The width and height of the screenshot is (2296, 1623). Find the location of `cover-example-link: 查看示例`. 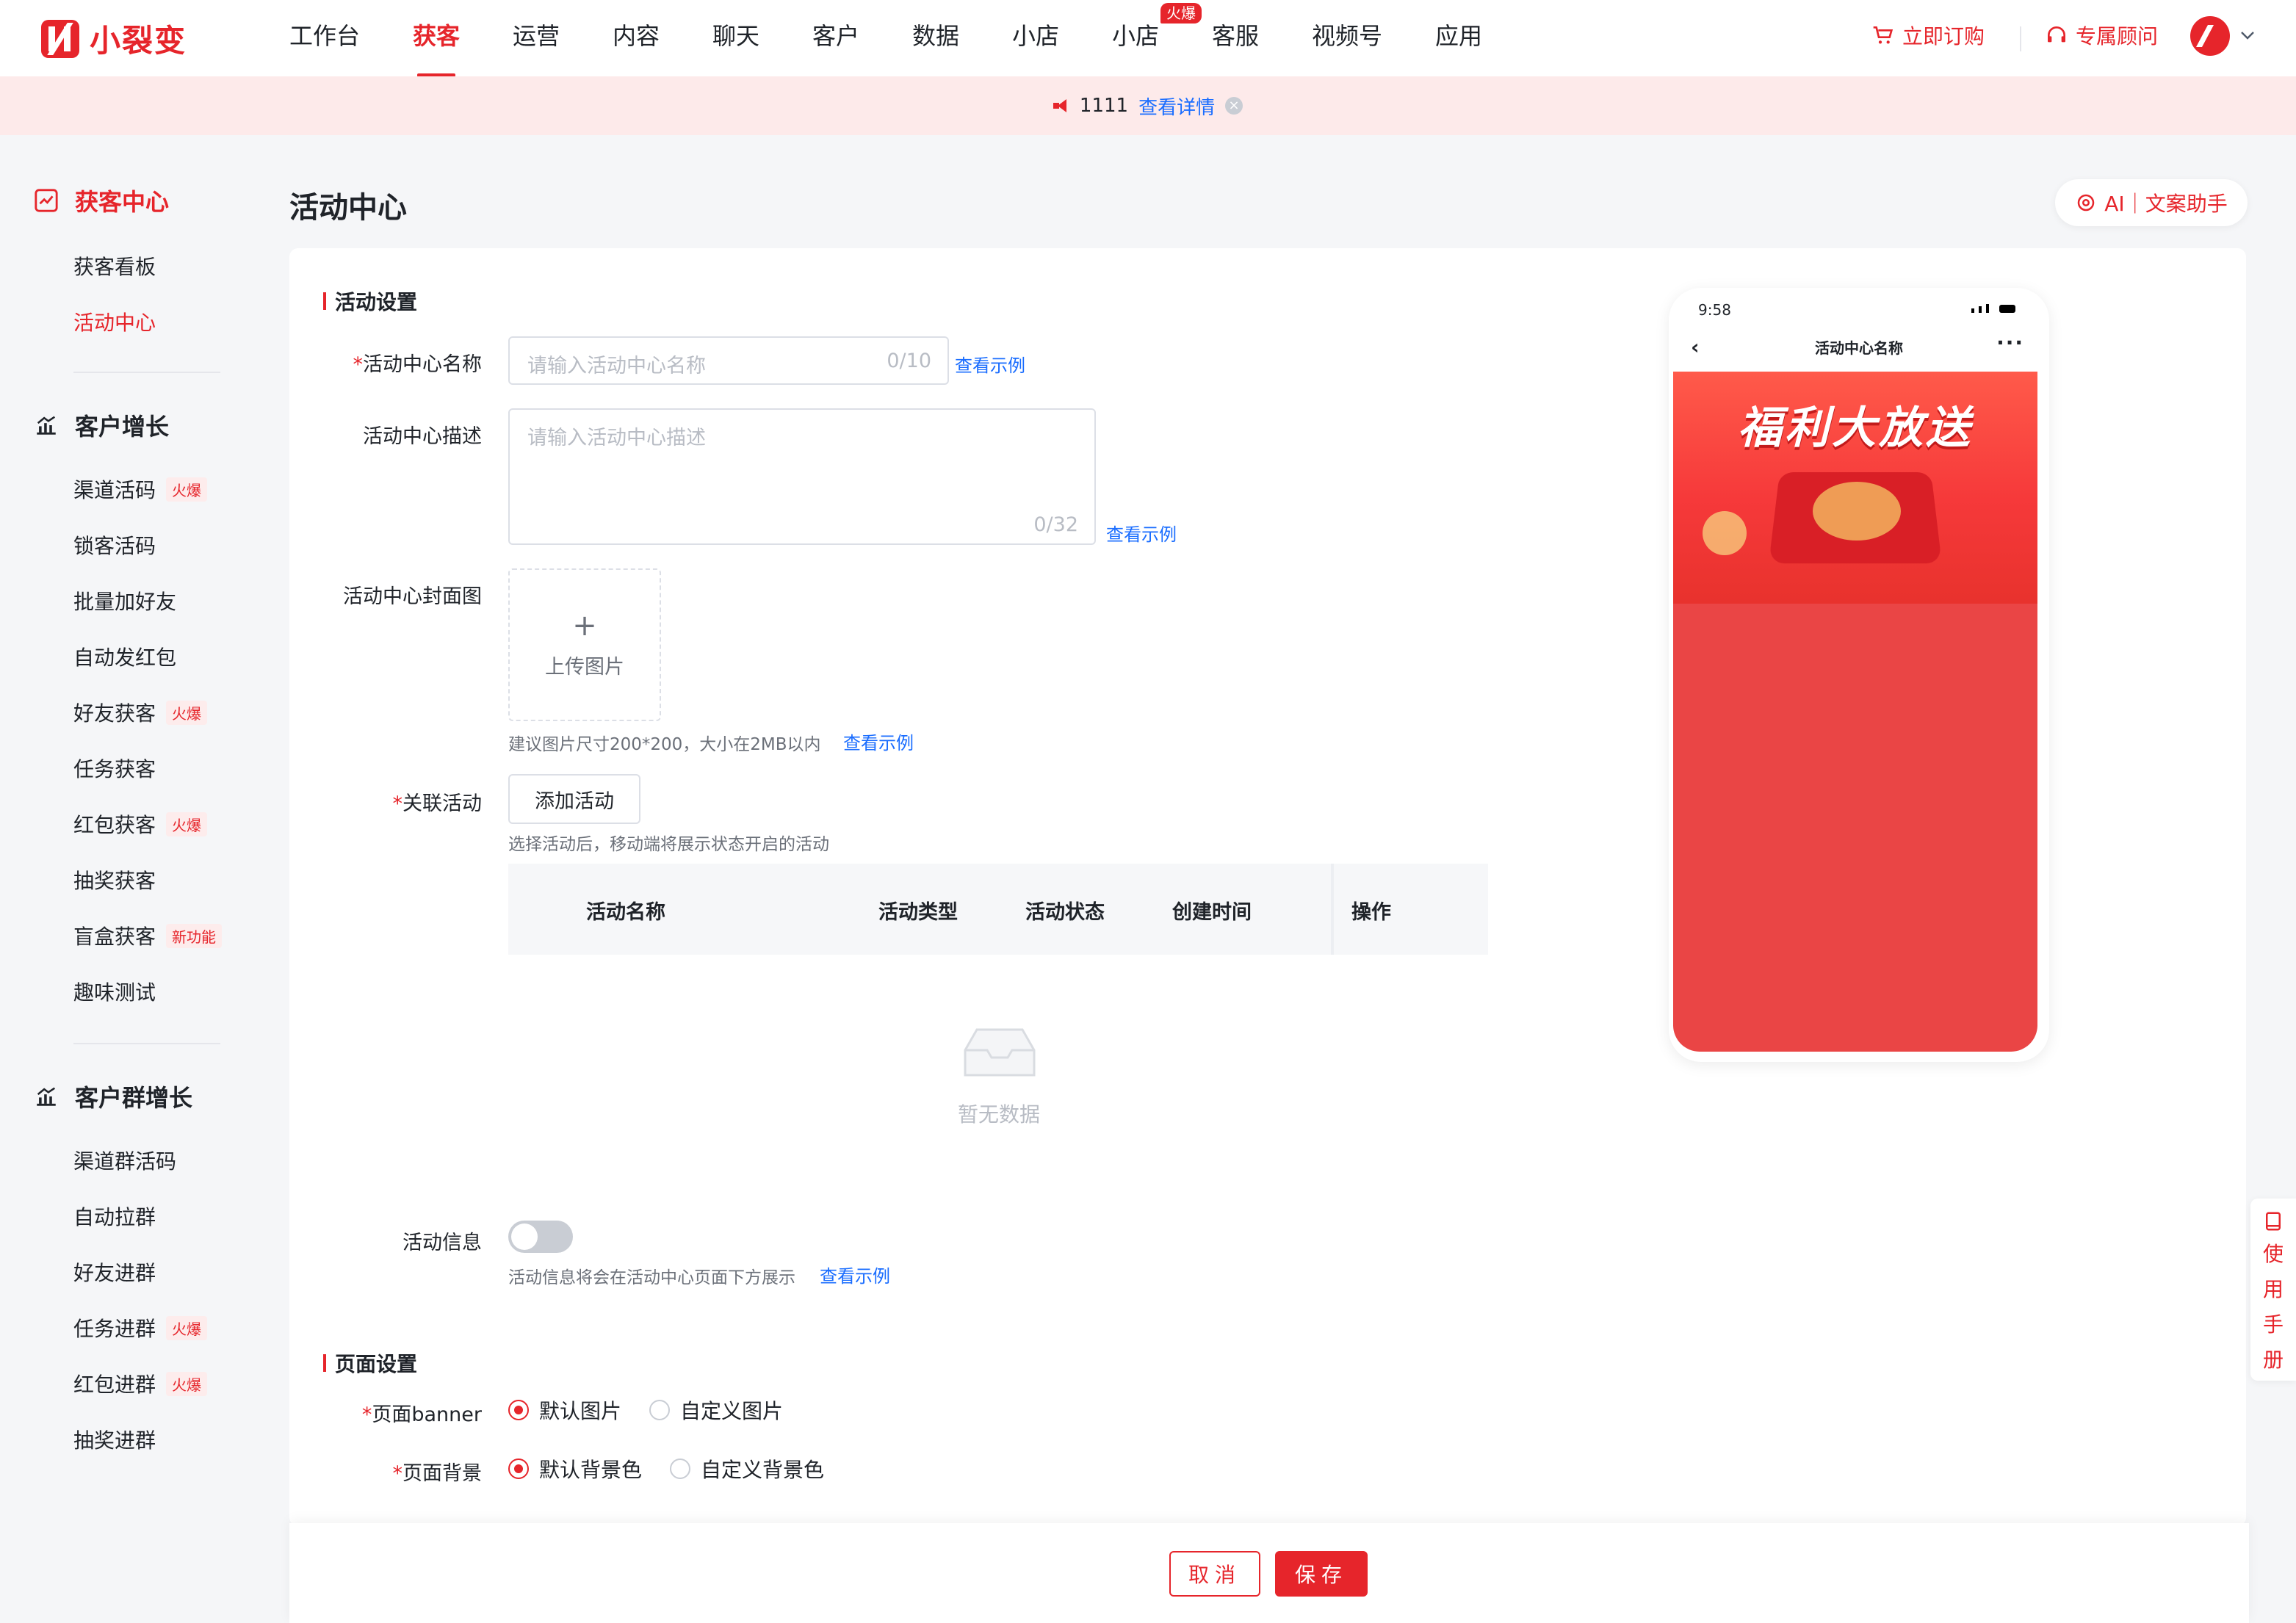

cover-example-link: 查看示例 is located at coordinates (878, 742).